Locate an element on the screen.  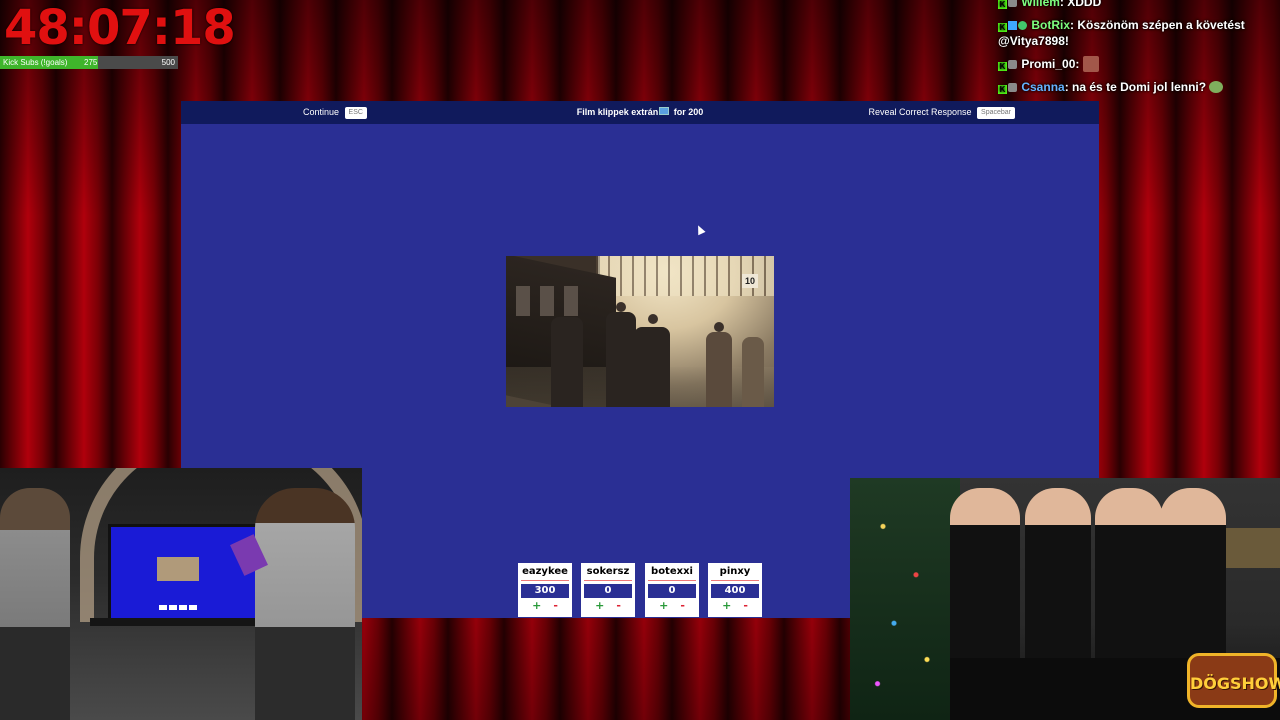
player-name: eazykee is located at coordinates (545, 571).